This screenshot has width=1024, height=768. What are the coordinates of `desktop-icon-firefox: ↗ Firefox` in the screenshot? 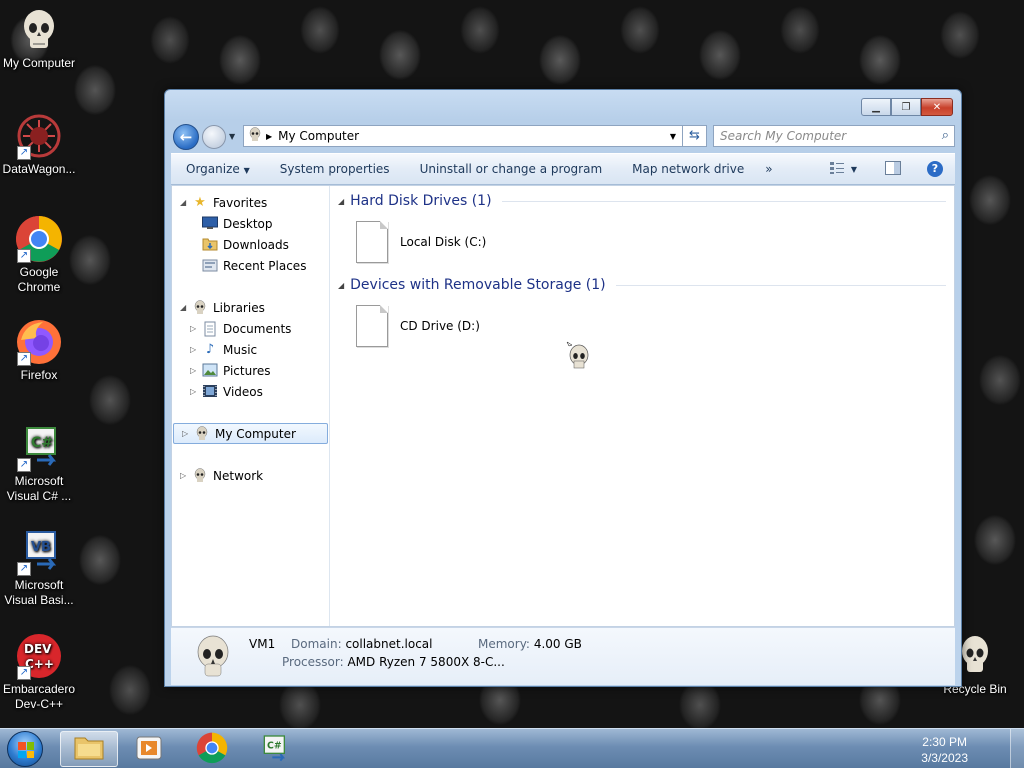 It's located at (39, 350).